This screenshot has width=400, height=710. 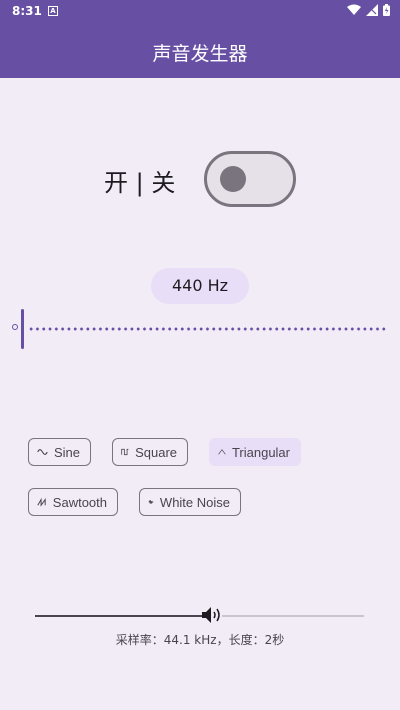 I want to click on volume-slider-active-track, so click(x=120, y=616).